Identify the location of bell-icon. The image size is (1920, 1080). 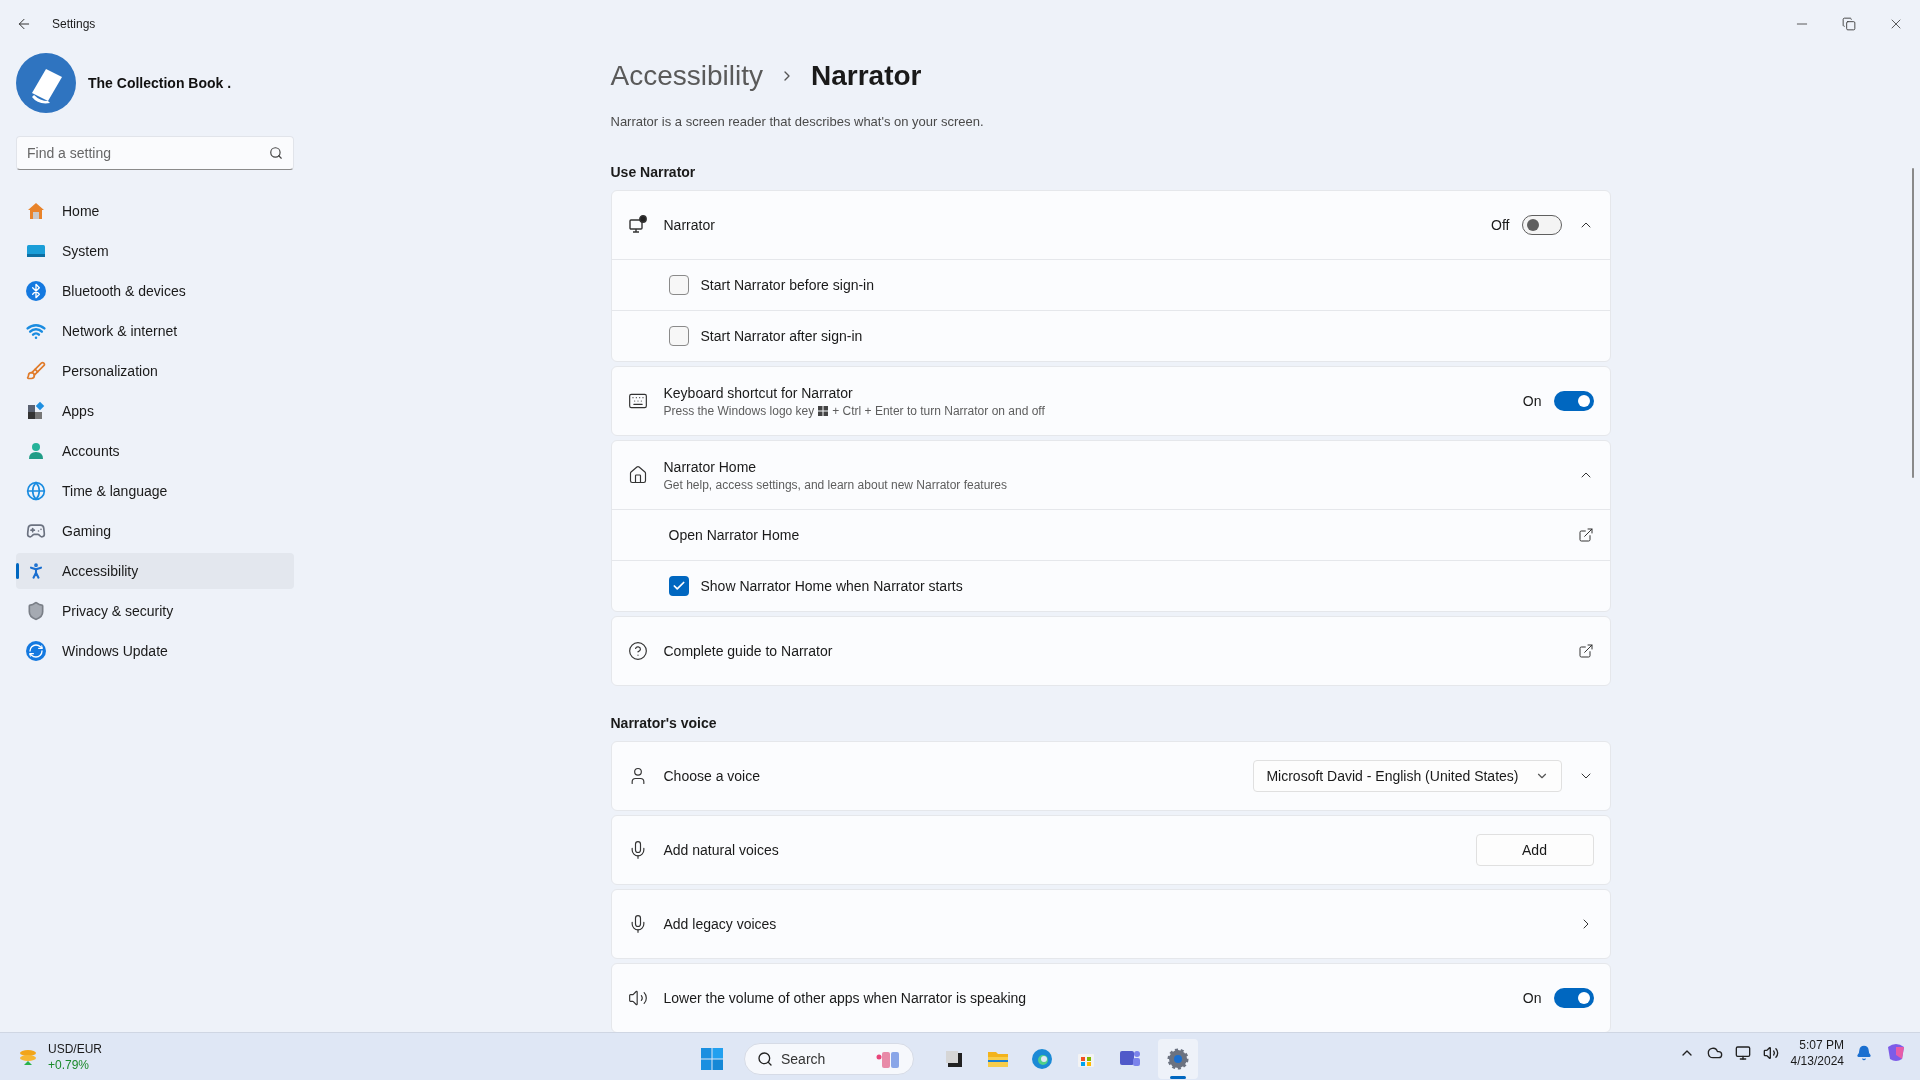
(1864, 1053).